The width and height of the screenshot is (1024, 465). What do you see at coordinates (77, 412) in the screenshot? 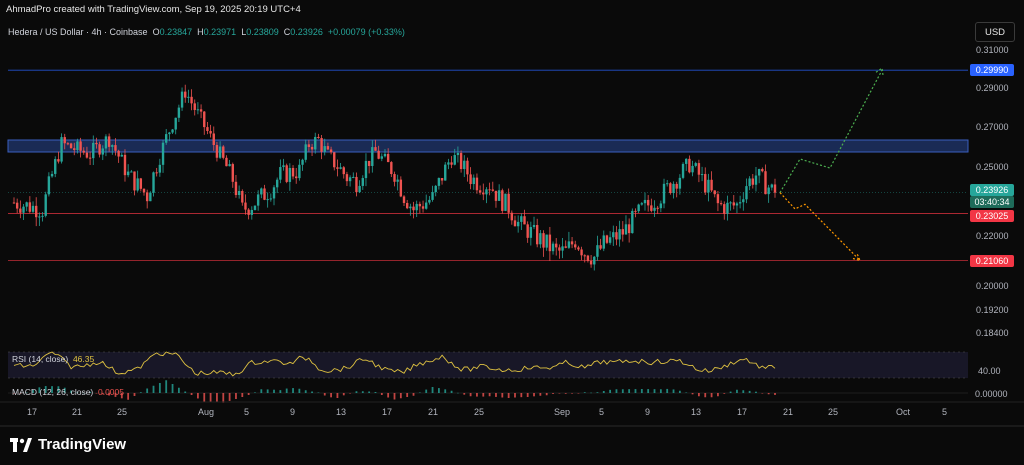
I see `time-tick: 21` at bounding box center [77, 412].